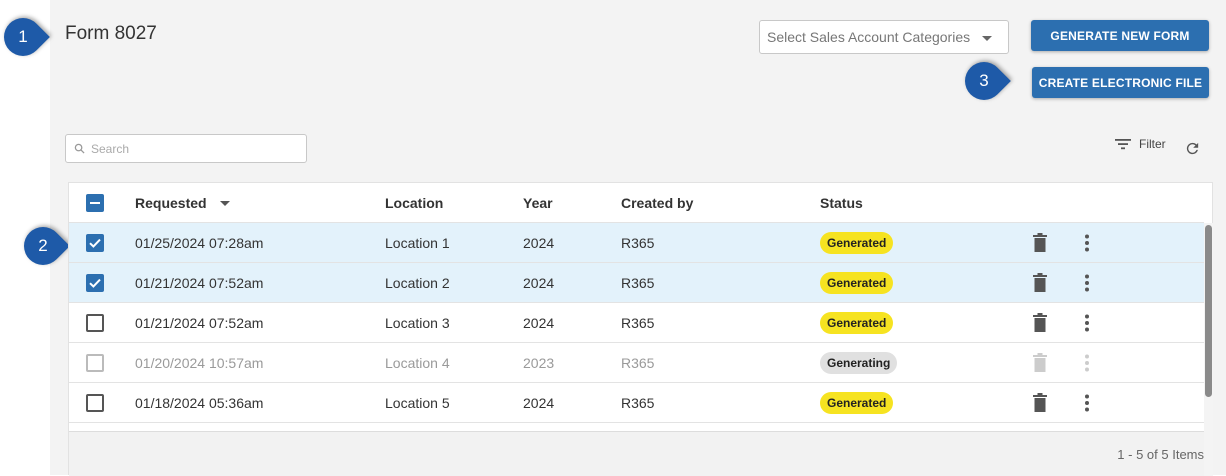 The width and height of the screenshot is (1226, 476). What do you see at coordinates (1160, 454) in the screenshot?
I see `pager-info: 1 - 5 of 5 Items` at bounding box center [1160, 454].